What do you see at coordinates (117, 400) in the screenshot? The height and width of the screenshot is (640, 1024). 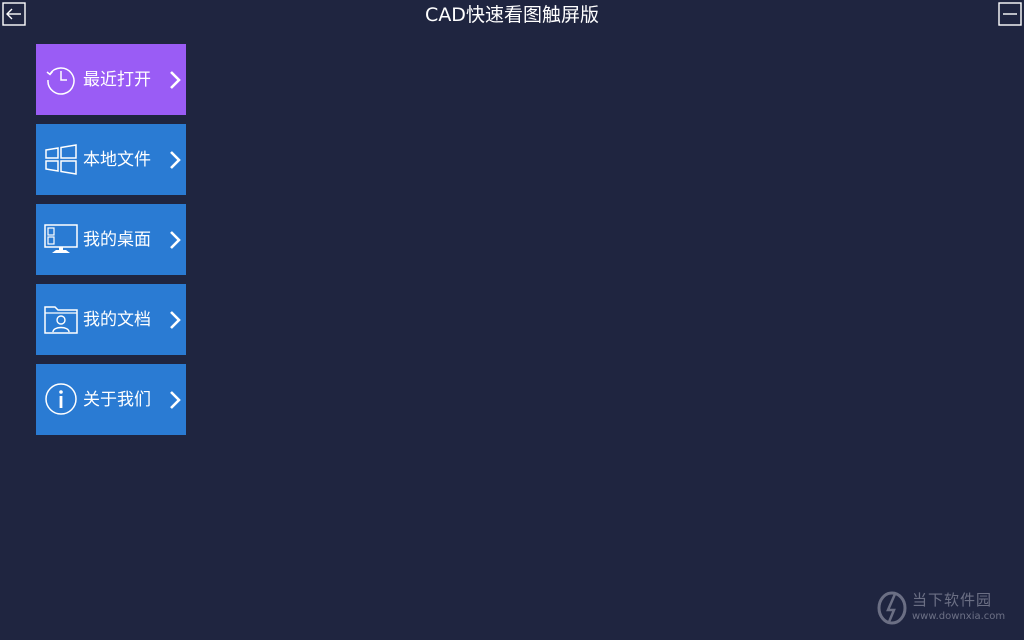 I see `menu-item-label: 关于我们` at bounding box center [117, 400].